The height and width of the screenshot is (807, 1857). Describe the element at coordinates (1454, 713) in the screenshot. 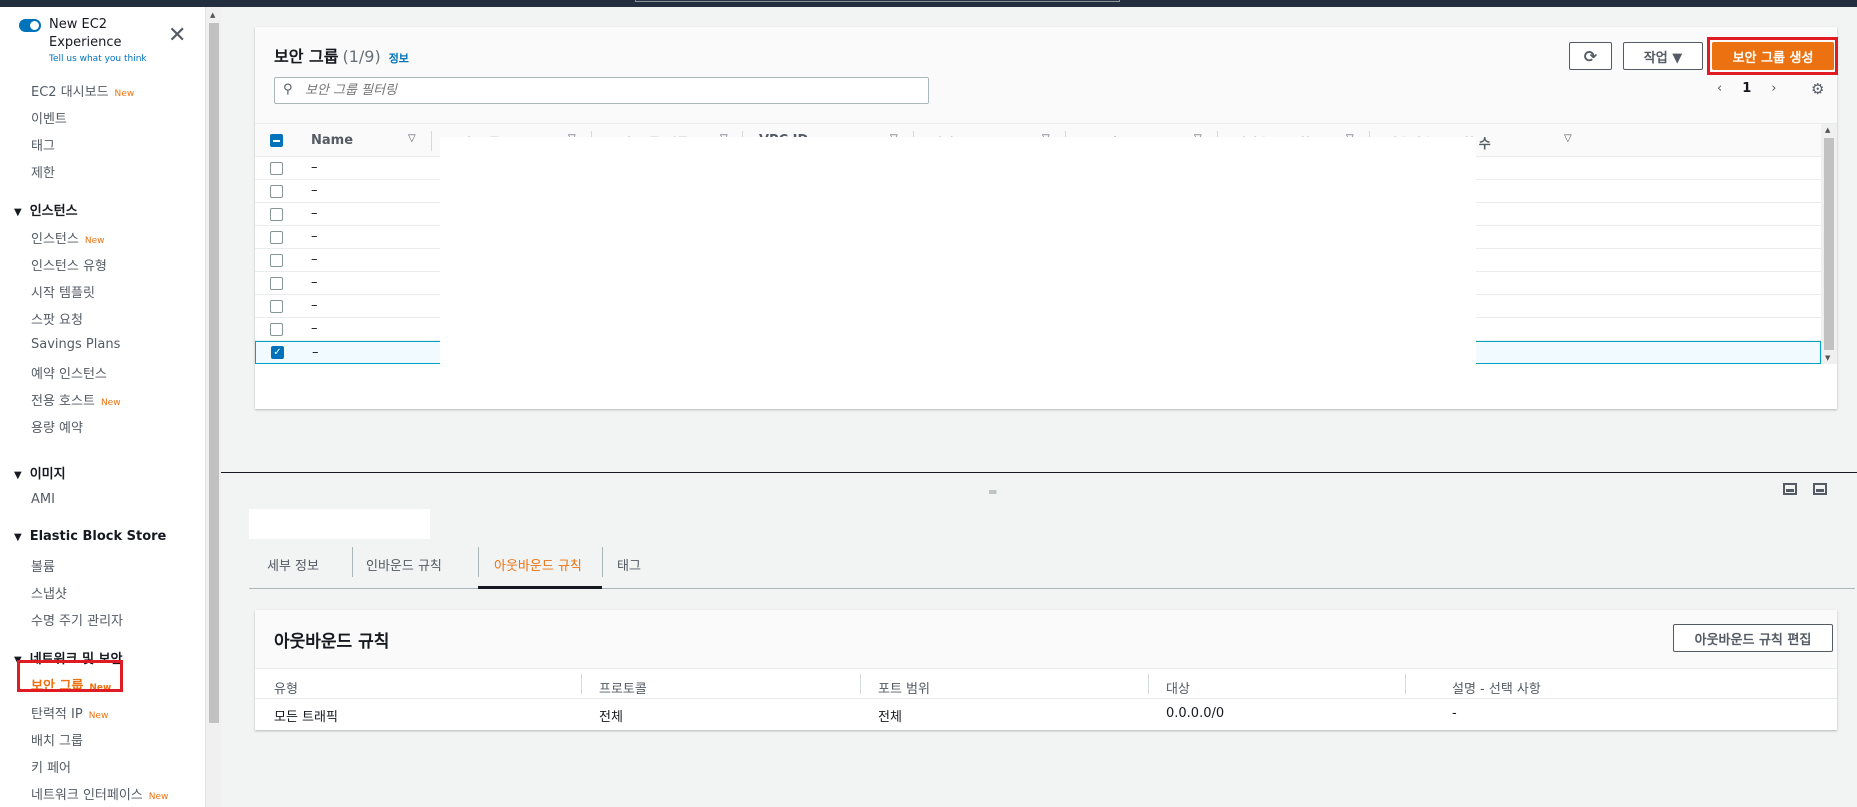

I see `rule-cell-description: -` at that location.